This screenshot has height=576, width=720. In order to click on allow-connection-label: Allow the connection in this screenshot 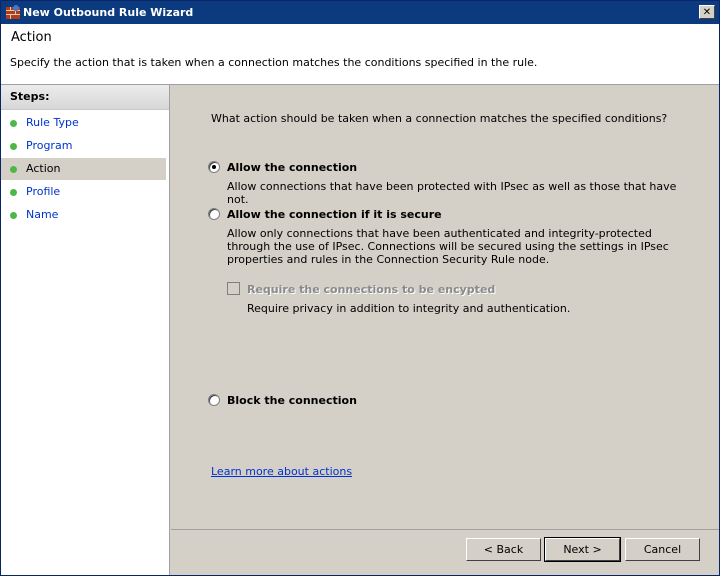, I will do `click(292, 167)`.